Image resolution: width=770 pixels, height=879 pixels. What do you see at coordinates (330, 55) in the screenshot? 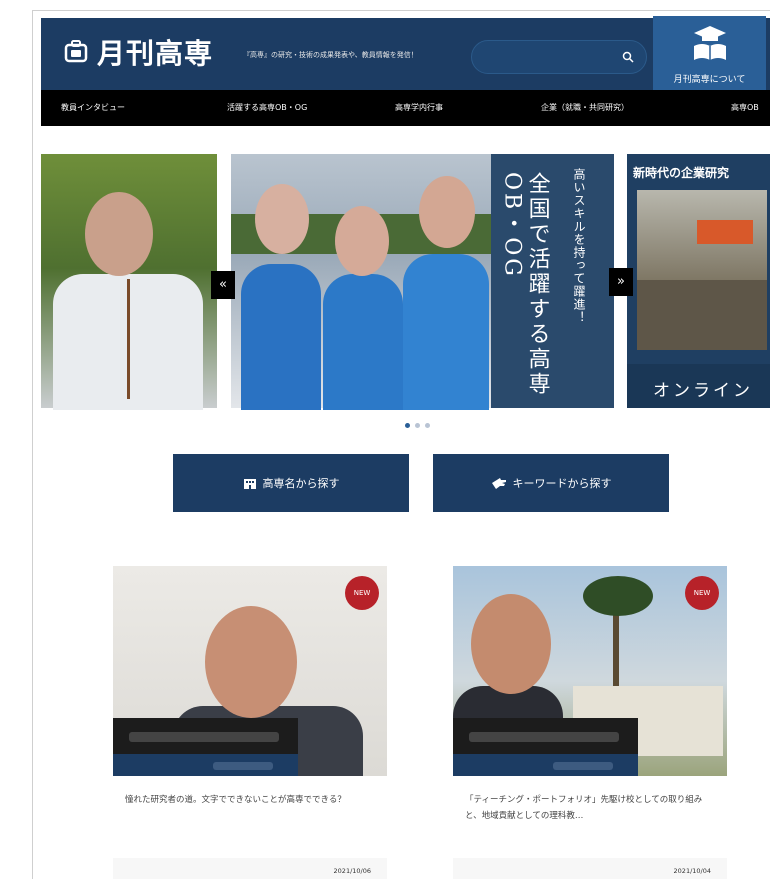
I see `site-tagline: 『高専』の研究・技術の成果発表や、教員情報を発信！` at bounding box center [330, 55].